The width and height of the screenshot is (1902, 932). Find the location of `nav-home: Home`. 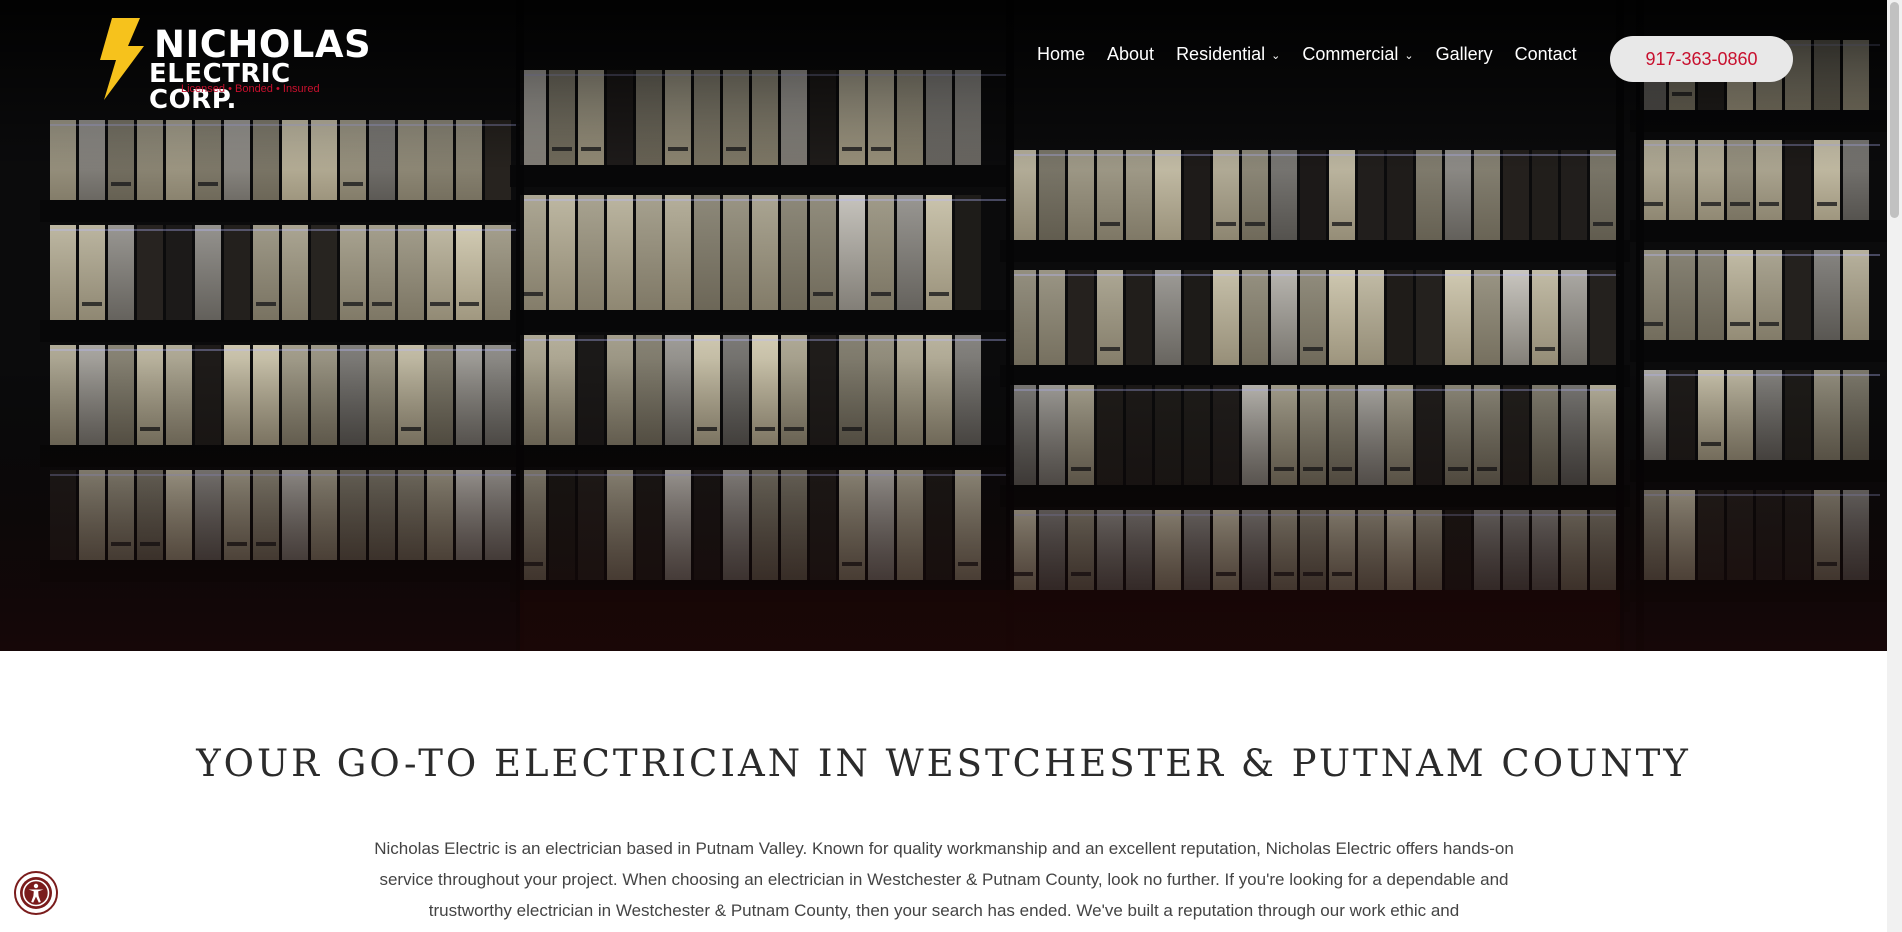

nav-home: Home is located at coordinates (1061, 54).